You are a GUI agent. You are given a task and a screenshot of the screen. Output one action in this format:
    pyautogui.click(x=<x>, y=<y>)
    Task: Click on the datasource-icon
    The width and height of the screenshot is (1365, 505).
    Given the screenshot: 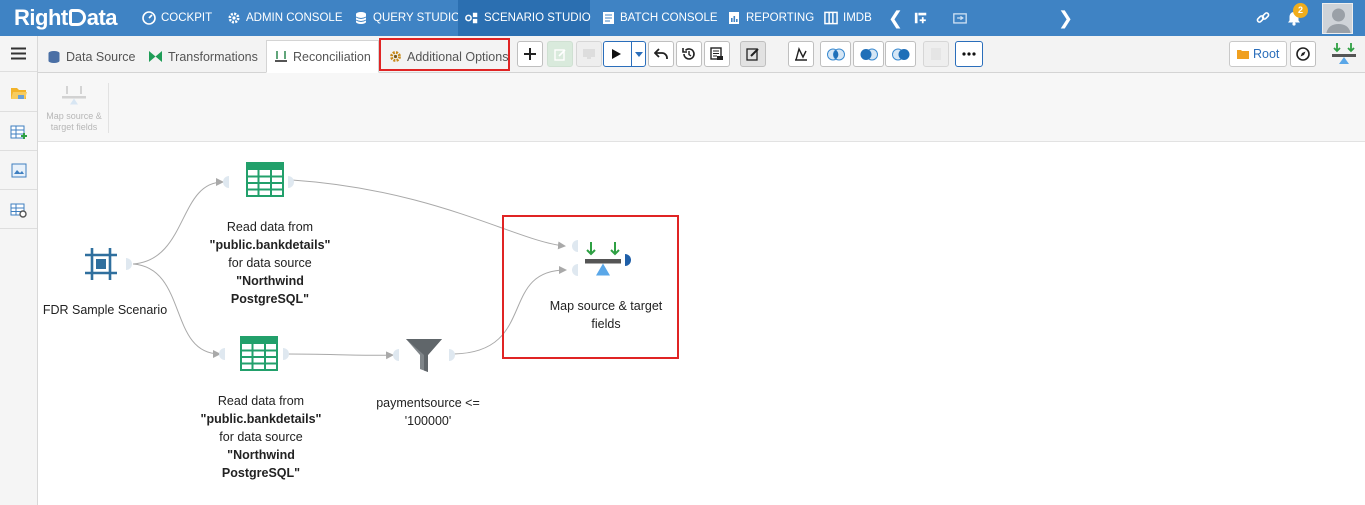 What is the action you would take?
    pyautogui.click(x=54, y=56)
    